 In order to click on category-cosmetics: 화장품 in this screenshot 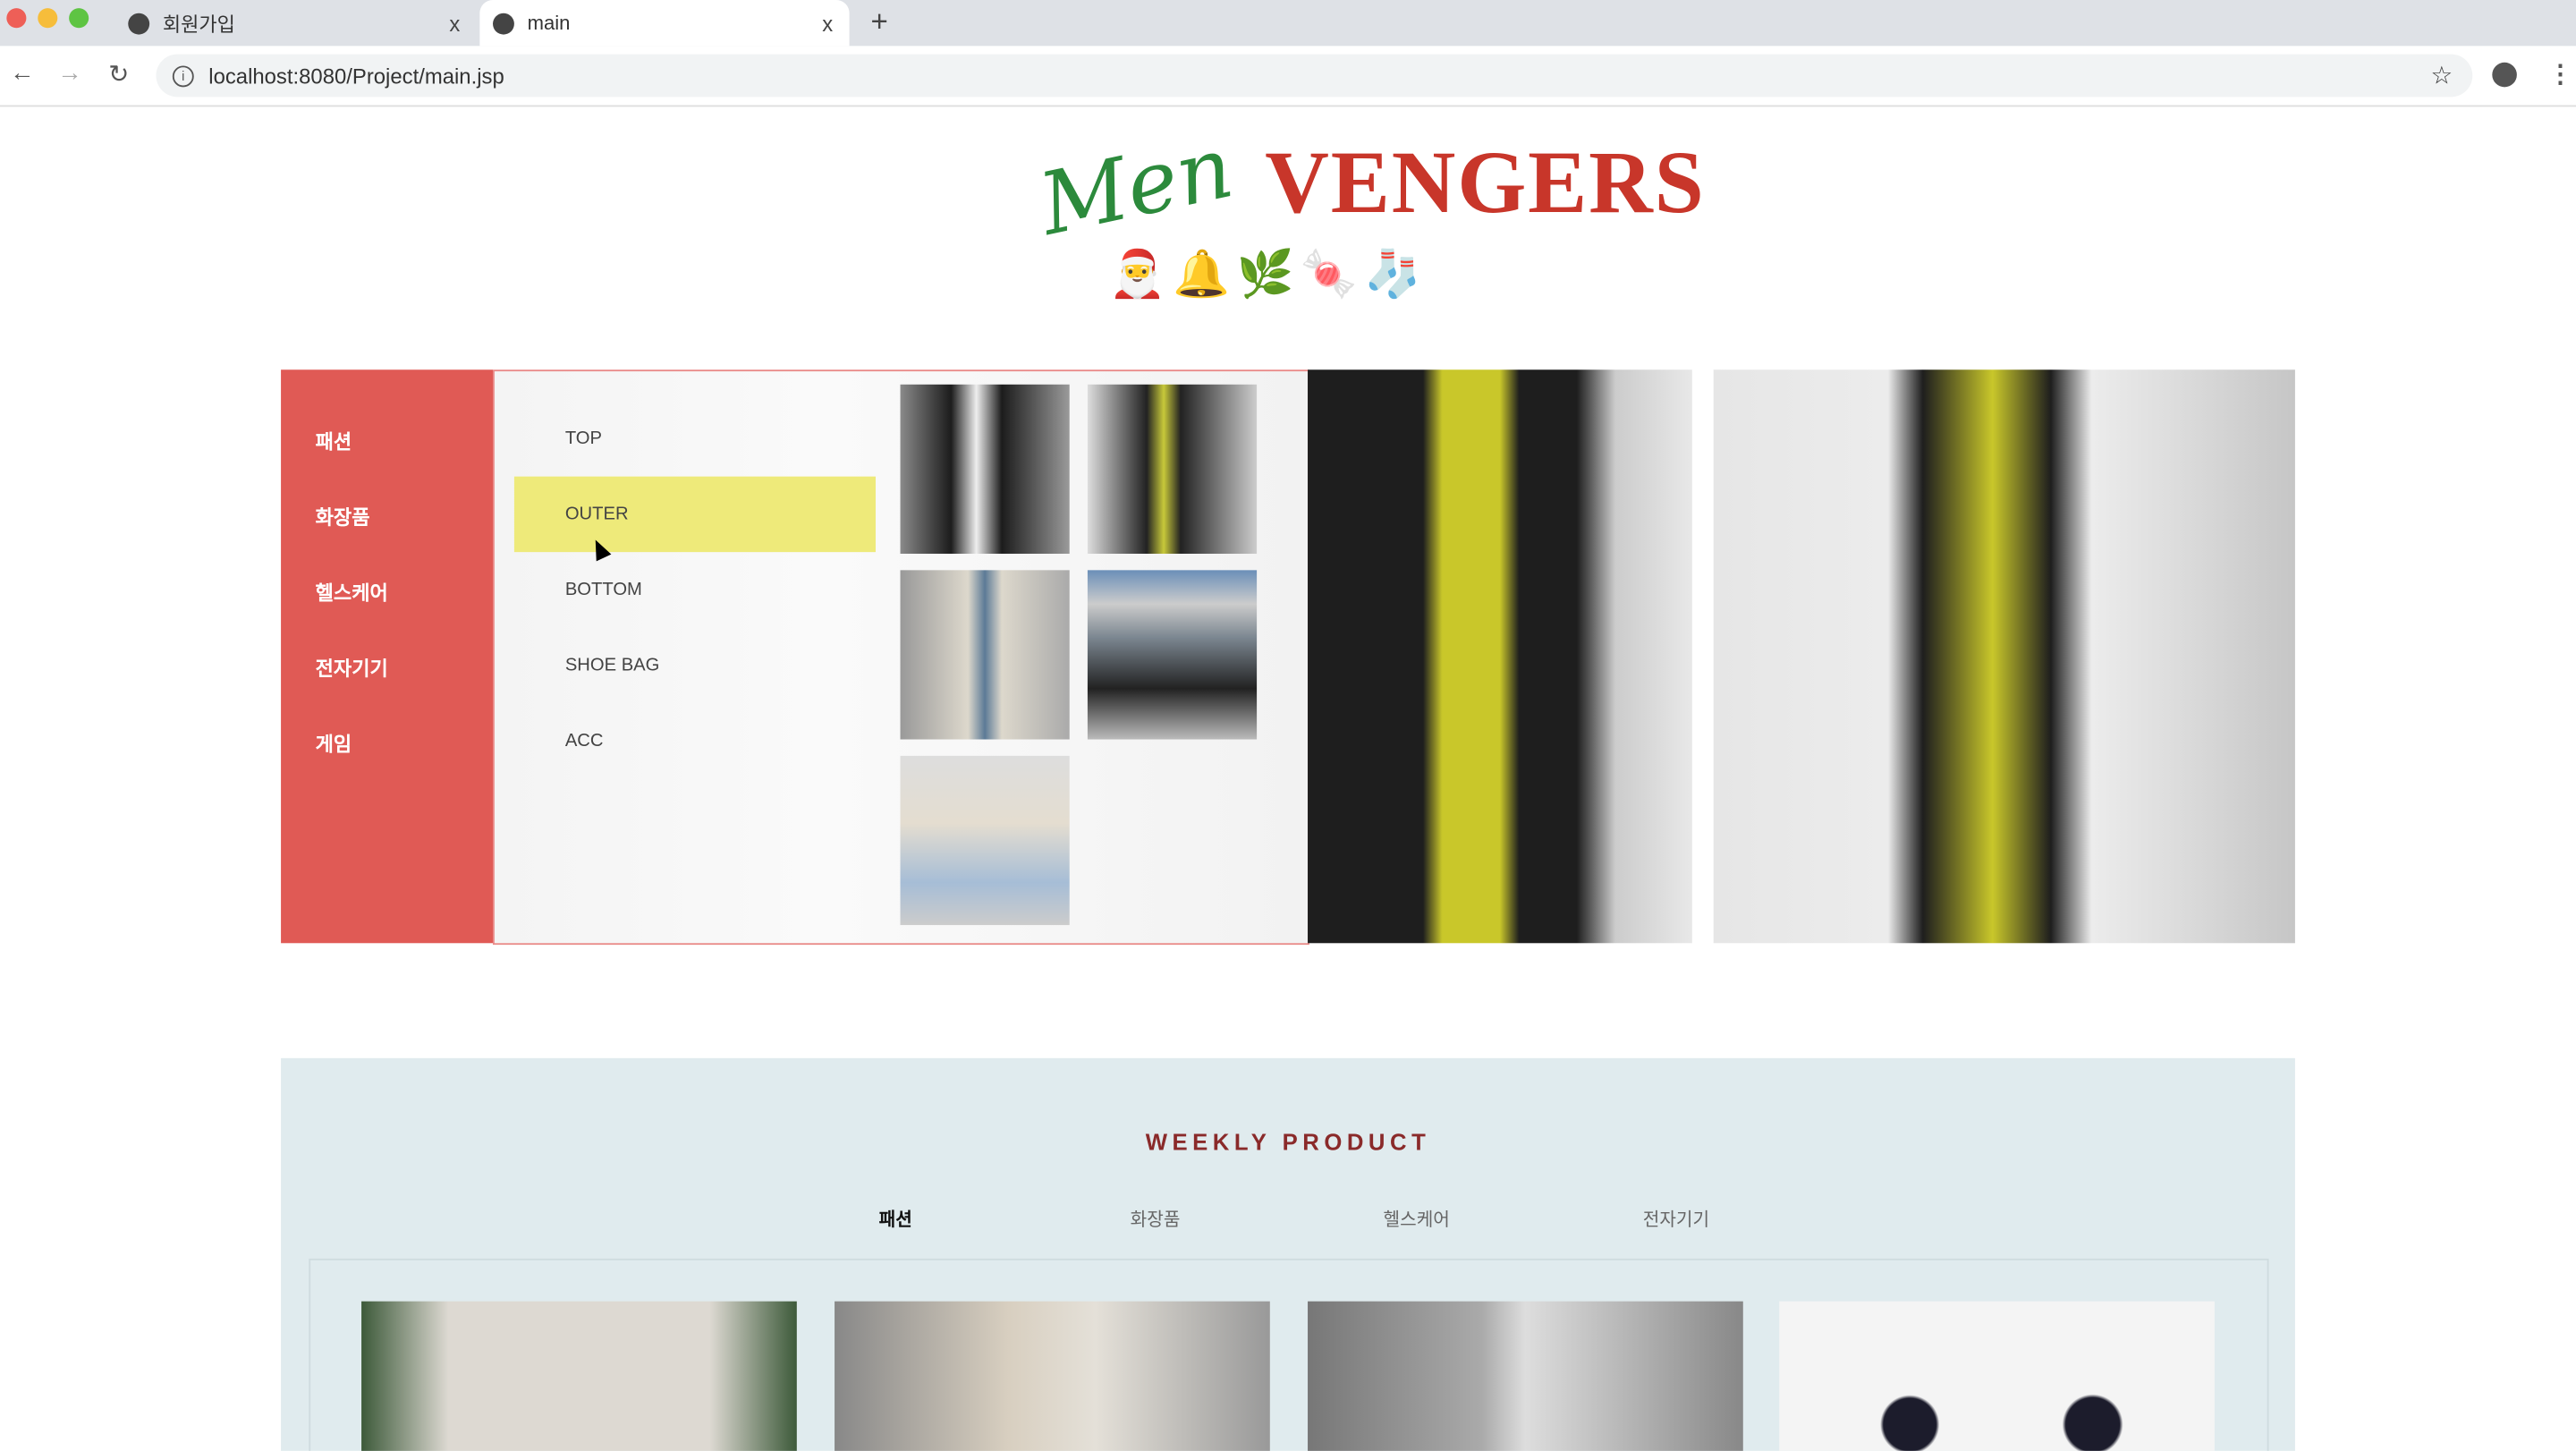, I will do `click(343, 516)`.